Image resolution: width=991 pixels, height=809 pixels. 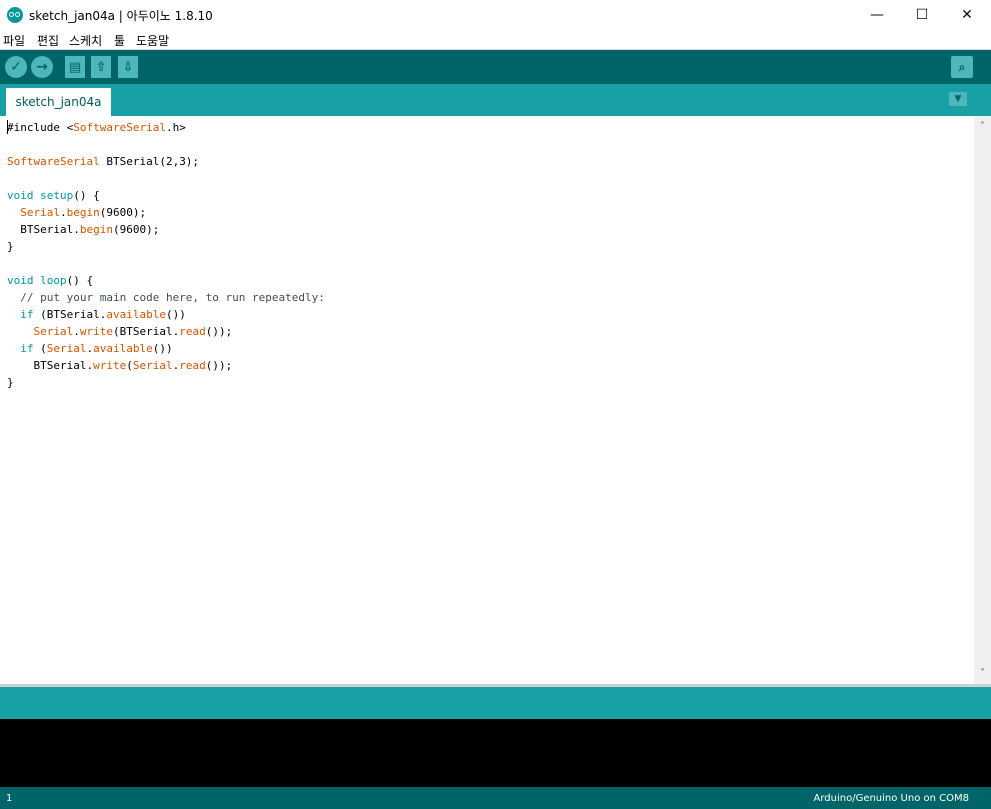 What do you see at coordinates (9, 798) in the screenshot?
I see `line-number: 1` at bounding box center [9, 798].